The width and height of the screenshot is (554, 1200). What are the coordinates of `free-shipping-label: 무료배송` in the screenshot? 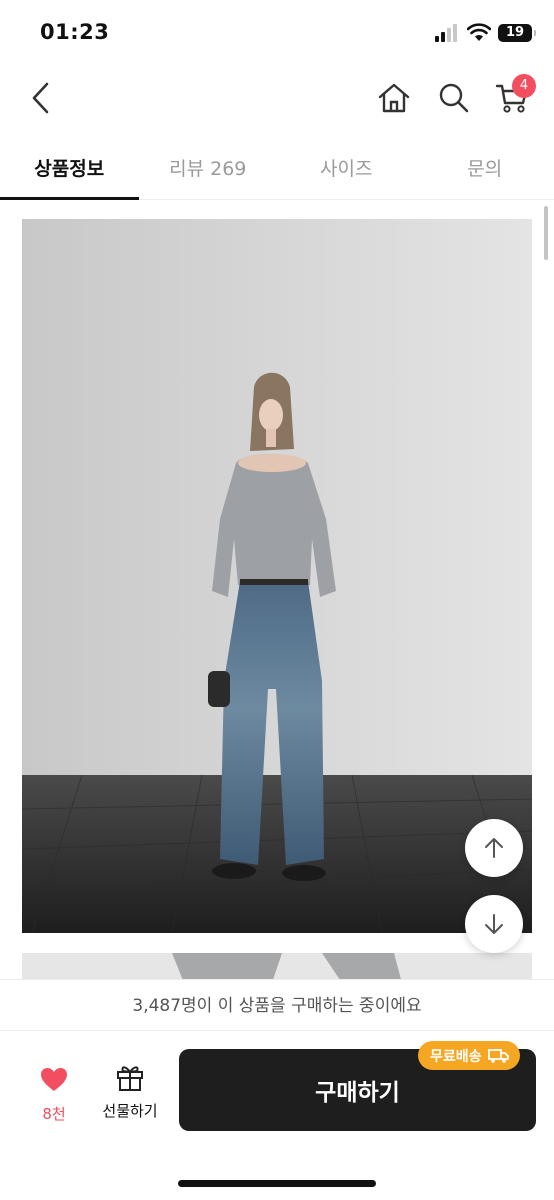 It's located at (456, 1056).